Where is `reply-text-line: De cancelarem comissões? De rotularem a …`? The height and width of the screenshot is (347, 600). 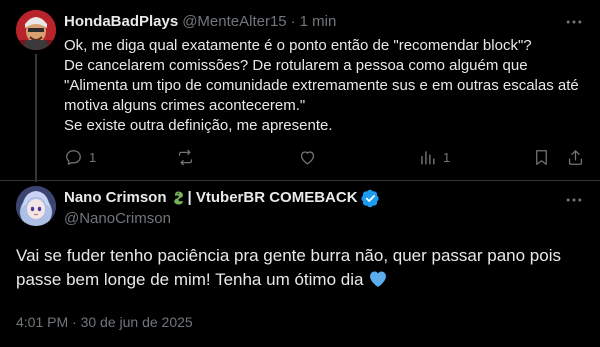 reply-text-line: De cancelarem comissões? De rotularem a … is located at coordinates (296, 65).